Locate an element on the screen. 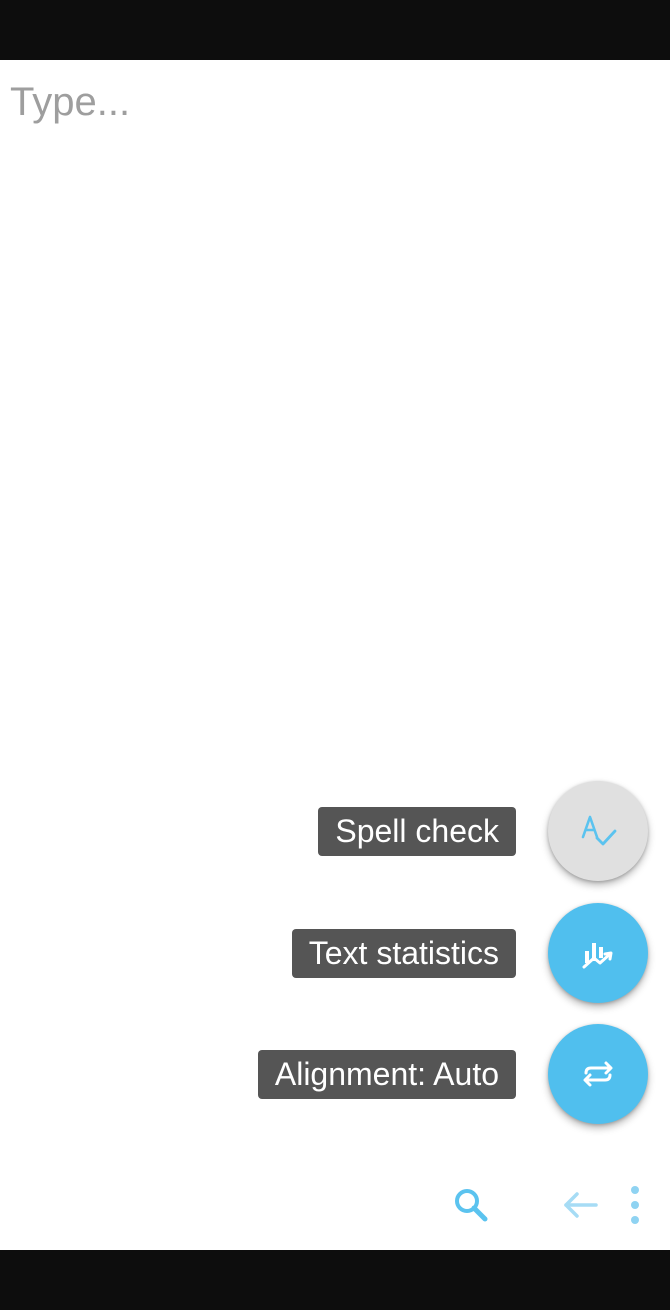  undo-arrow-icon is located at coordinates (581, 1205).